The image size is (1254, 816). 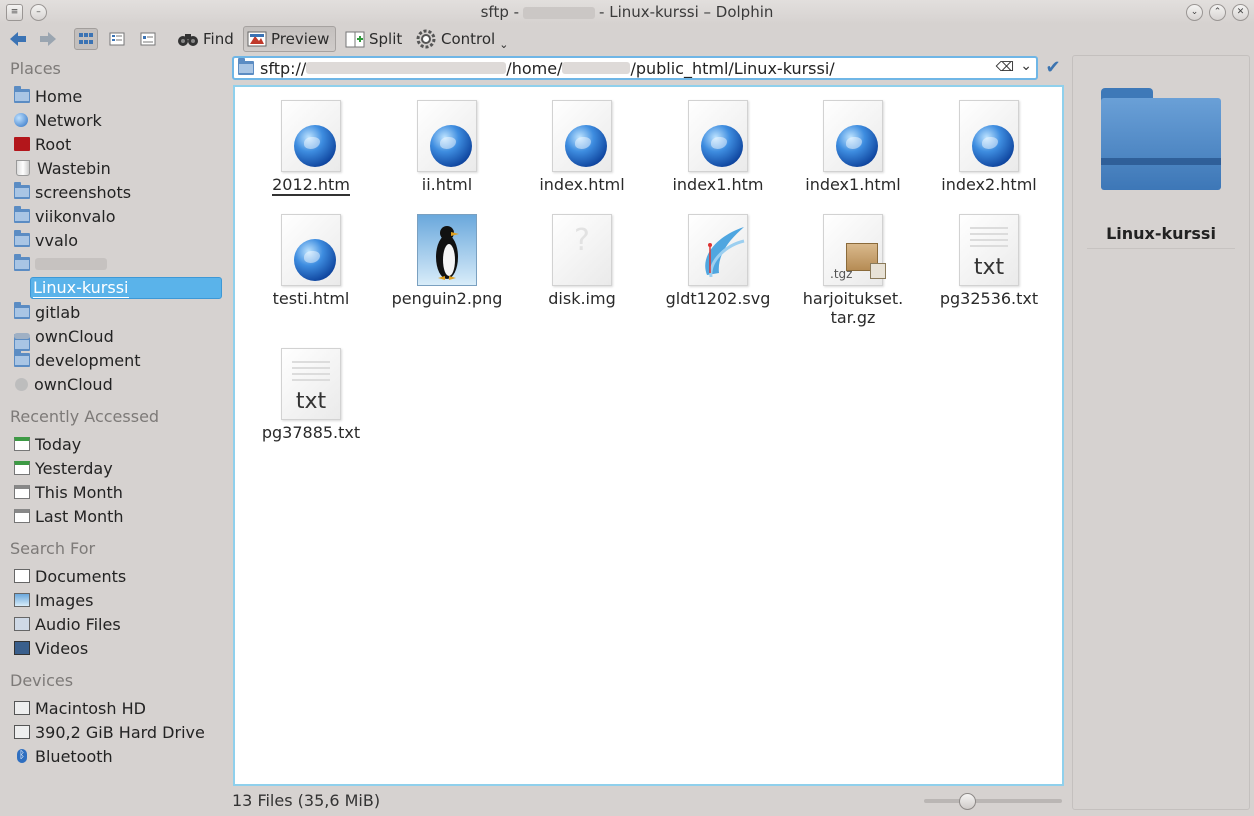 What do you see at coordinates (205, 39) in the screenshot?
I see `find-button: Find` at bounding box center [205, 39].